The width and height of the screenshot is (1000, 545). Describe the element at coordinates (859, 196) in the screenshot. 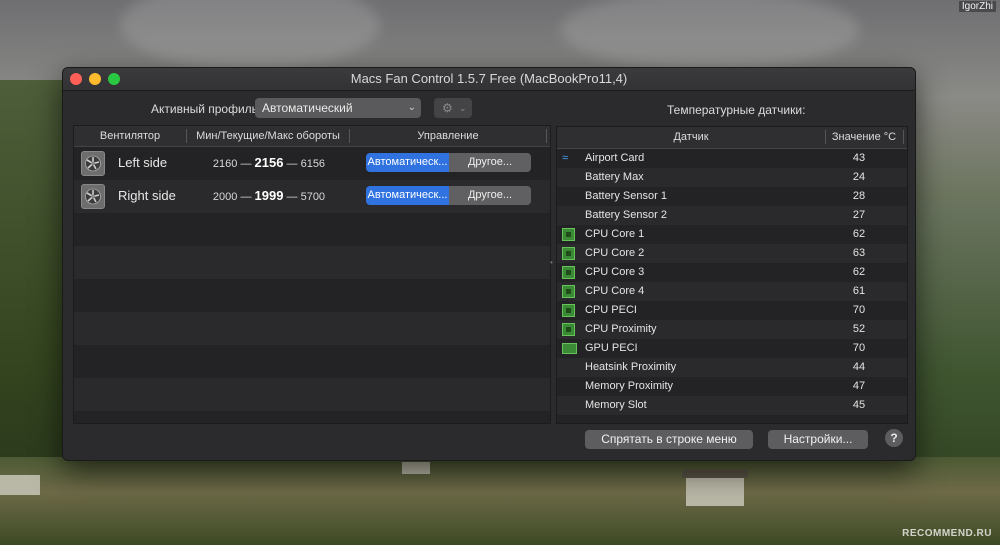

I see `sensor-value: 28` at that location.